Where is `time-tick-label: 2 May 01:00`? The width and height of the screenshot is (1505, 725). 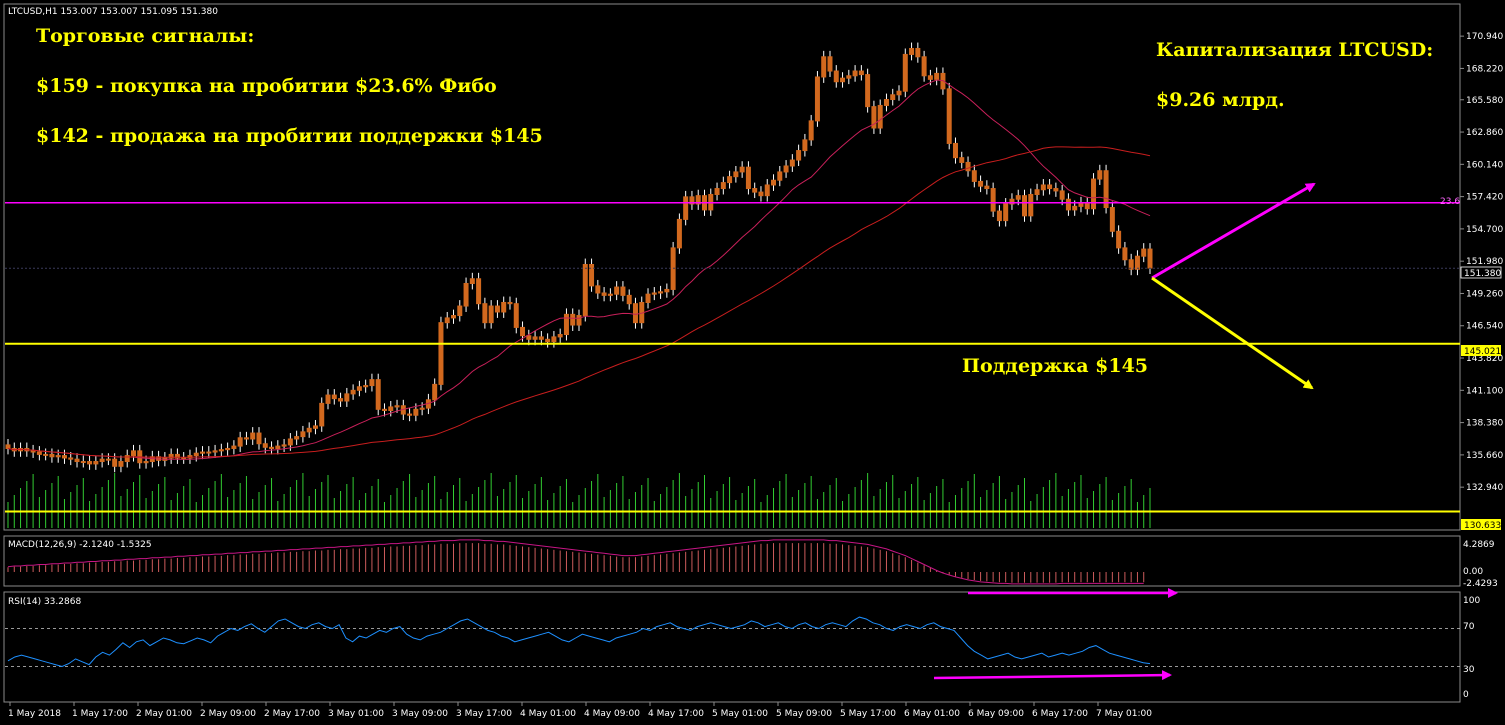
time-tick-label: 2 May 01:00 is located at coordinates (164, 714).